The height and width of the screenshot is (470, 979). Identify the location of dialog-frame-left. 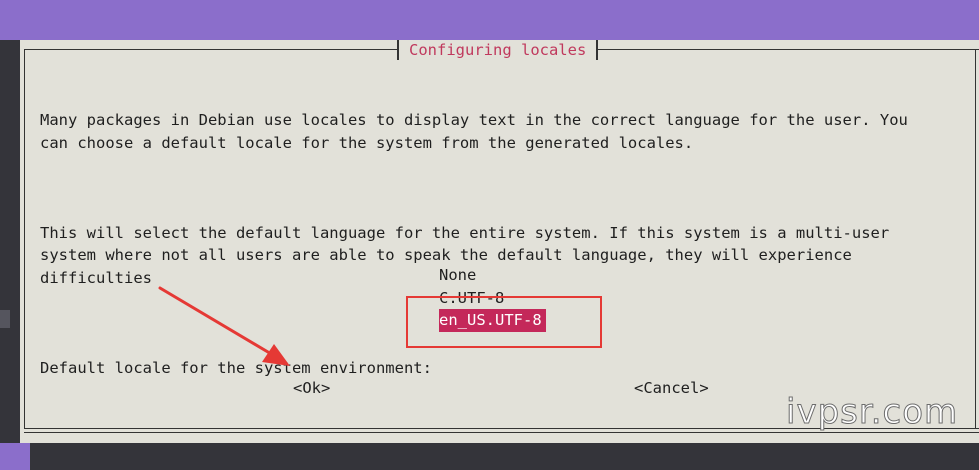
(24, 238).